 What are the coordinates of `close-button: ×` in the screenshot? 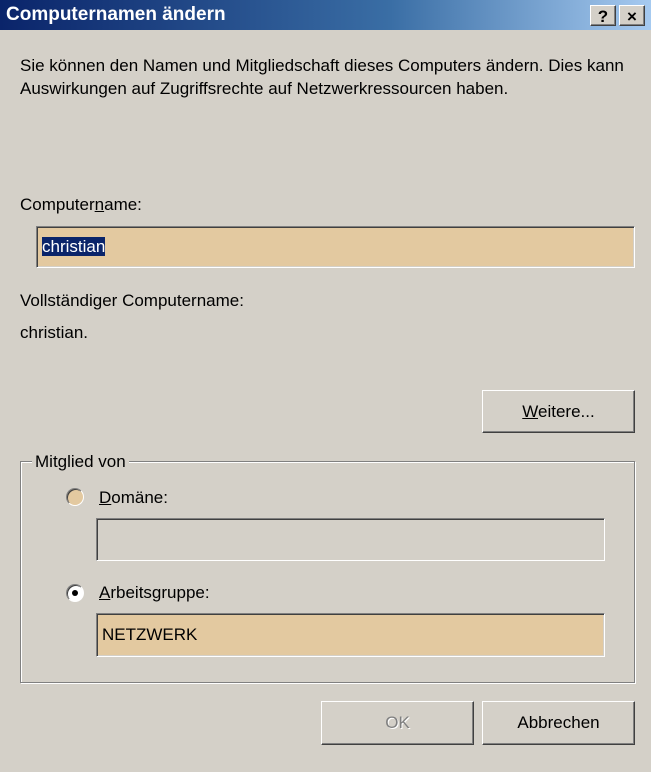 It's located at (632, 15).